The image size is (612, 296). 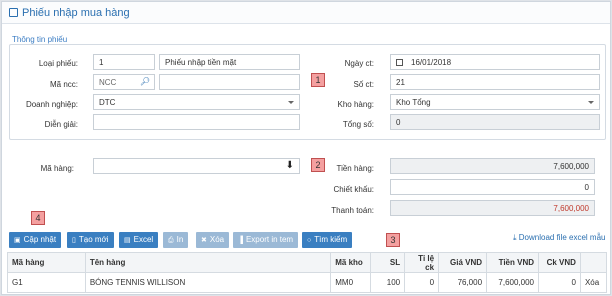 I want to click on col-ma-kho: Mã kho, so click(x=351, y=262).